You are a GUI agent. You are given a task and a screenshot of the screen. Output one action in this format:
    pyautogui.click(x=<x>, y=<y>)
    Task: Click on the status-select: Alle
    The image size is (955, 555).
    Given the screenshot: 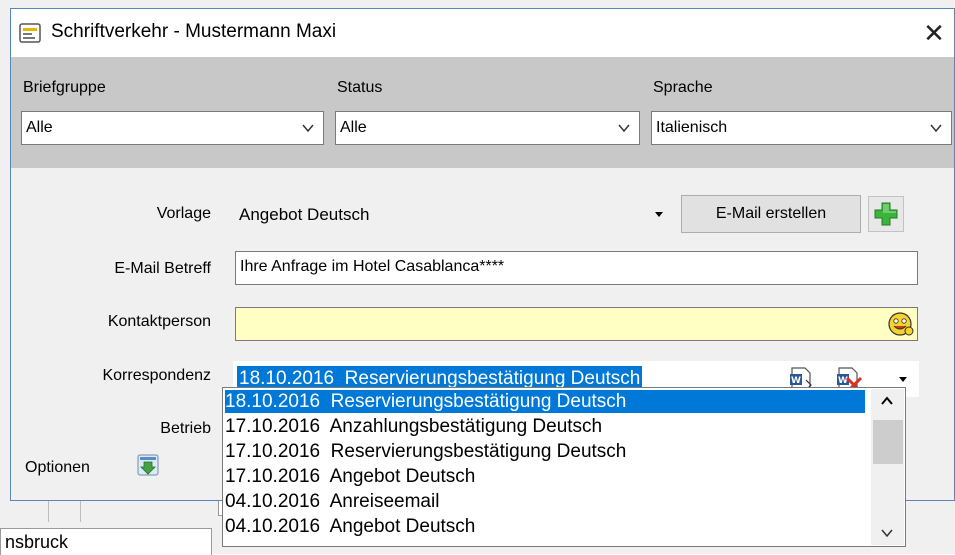 What is the action you would take?
    pyautogui.click(x=487, y=128)
    